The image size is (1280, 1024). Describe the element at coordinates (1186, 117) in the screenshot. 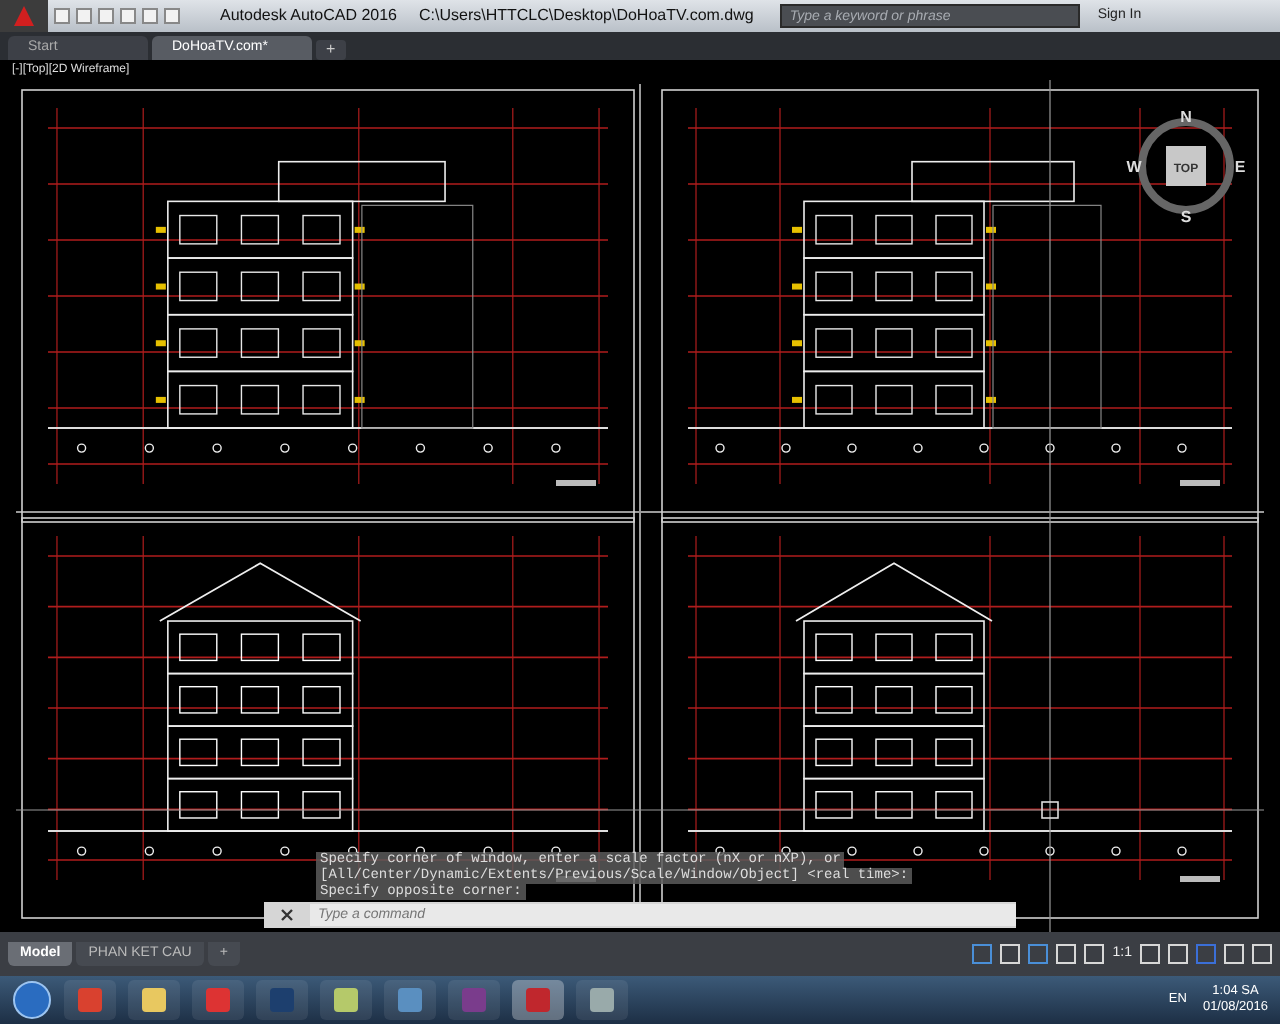

I see `compass-north-label: N` at that location.